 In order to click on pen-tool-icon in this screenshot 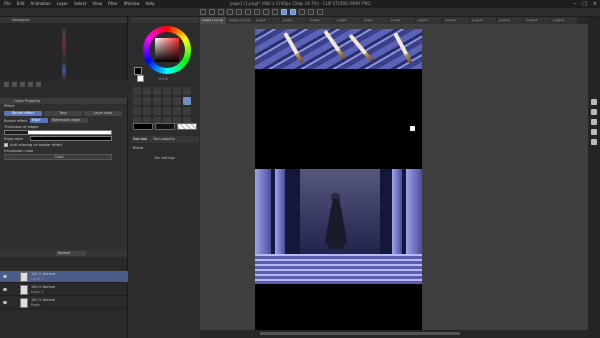, I will do `click(147, 101)`.